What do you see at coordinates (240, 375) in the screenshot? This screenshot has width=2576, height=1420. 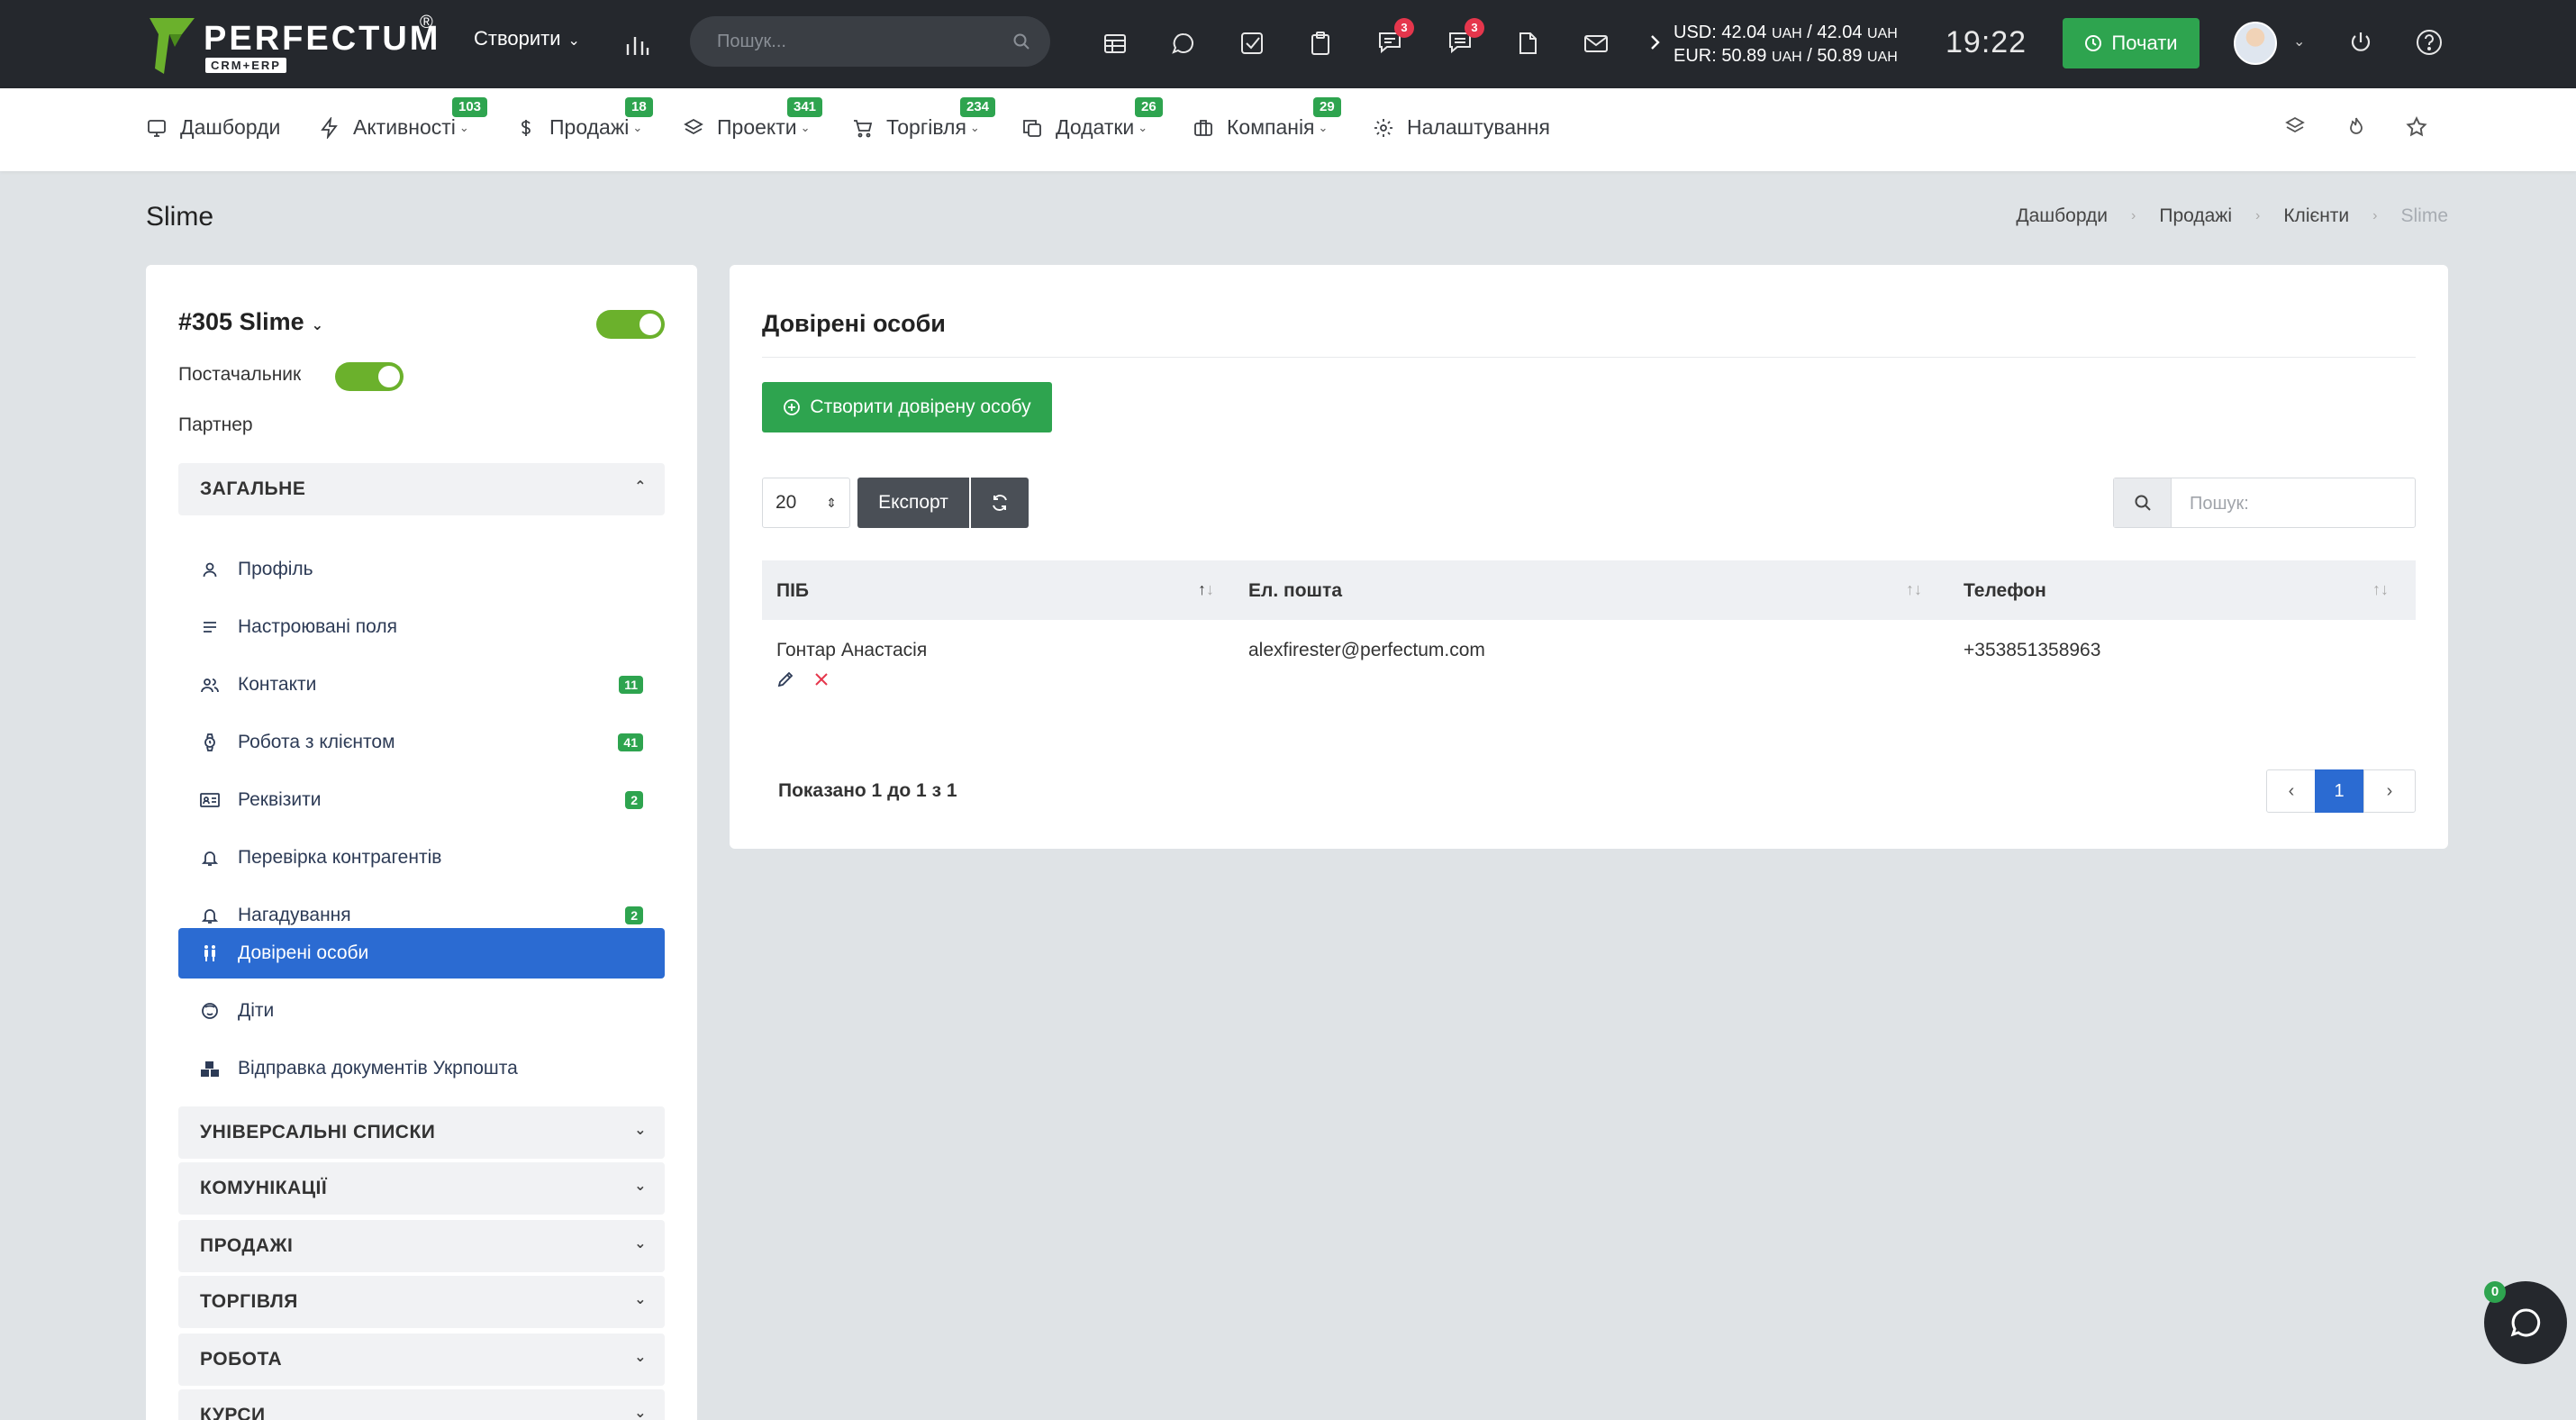 I see `supplier-label: Постачальник` at bounding box center [240, 375].